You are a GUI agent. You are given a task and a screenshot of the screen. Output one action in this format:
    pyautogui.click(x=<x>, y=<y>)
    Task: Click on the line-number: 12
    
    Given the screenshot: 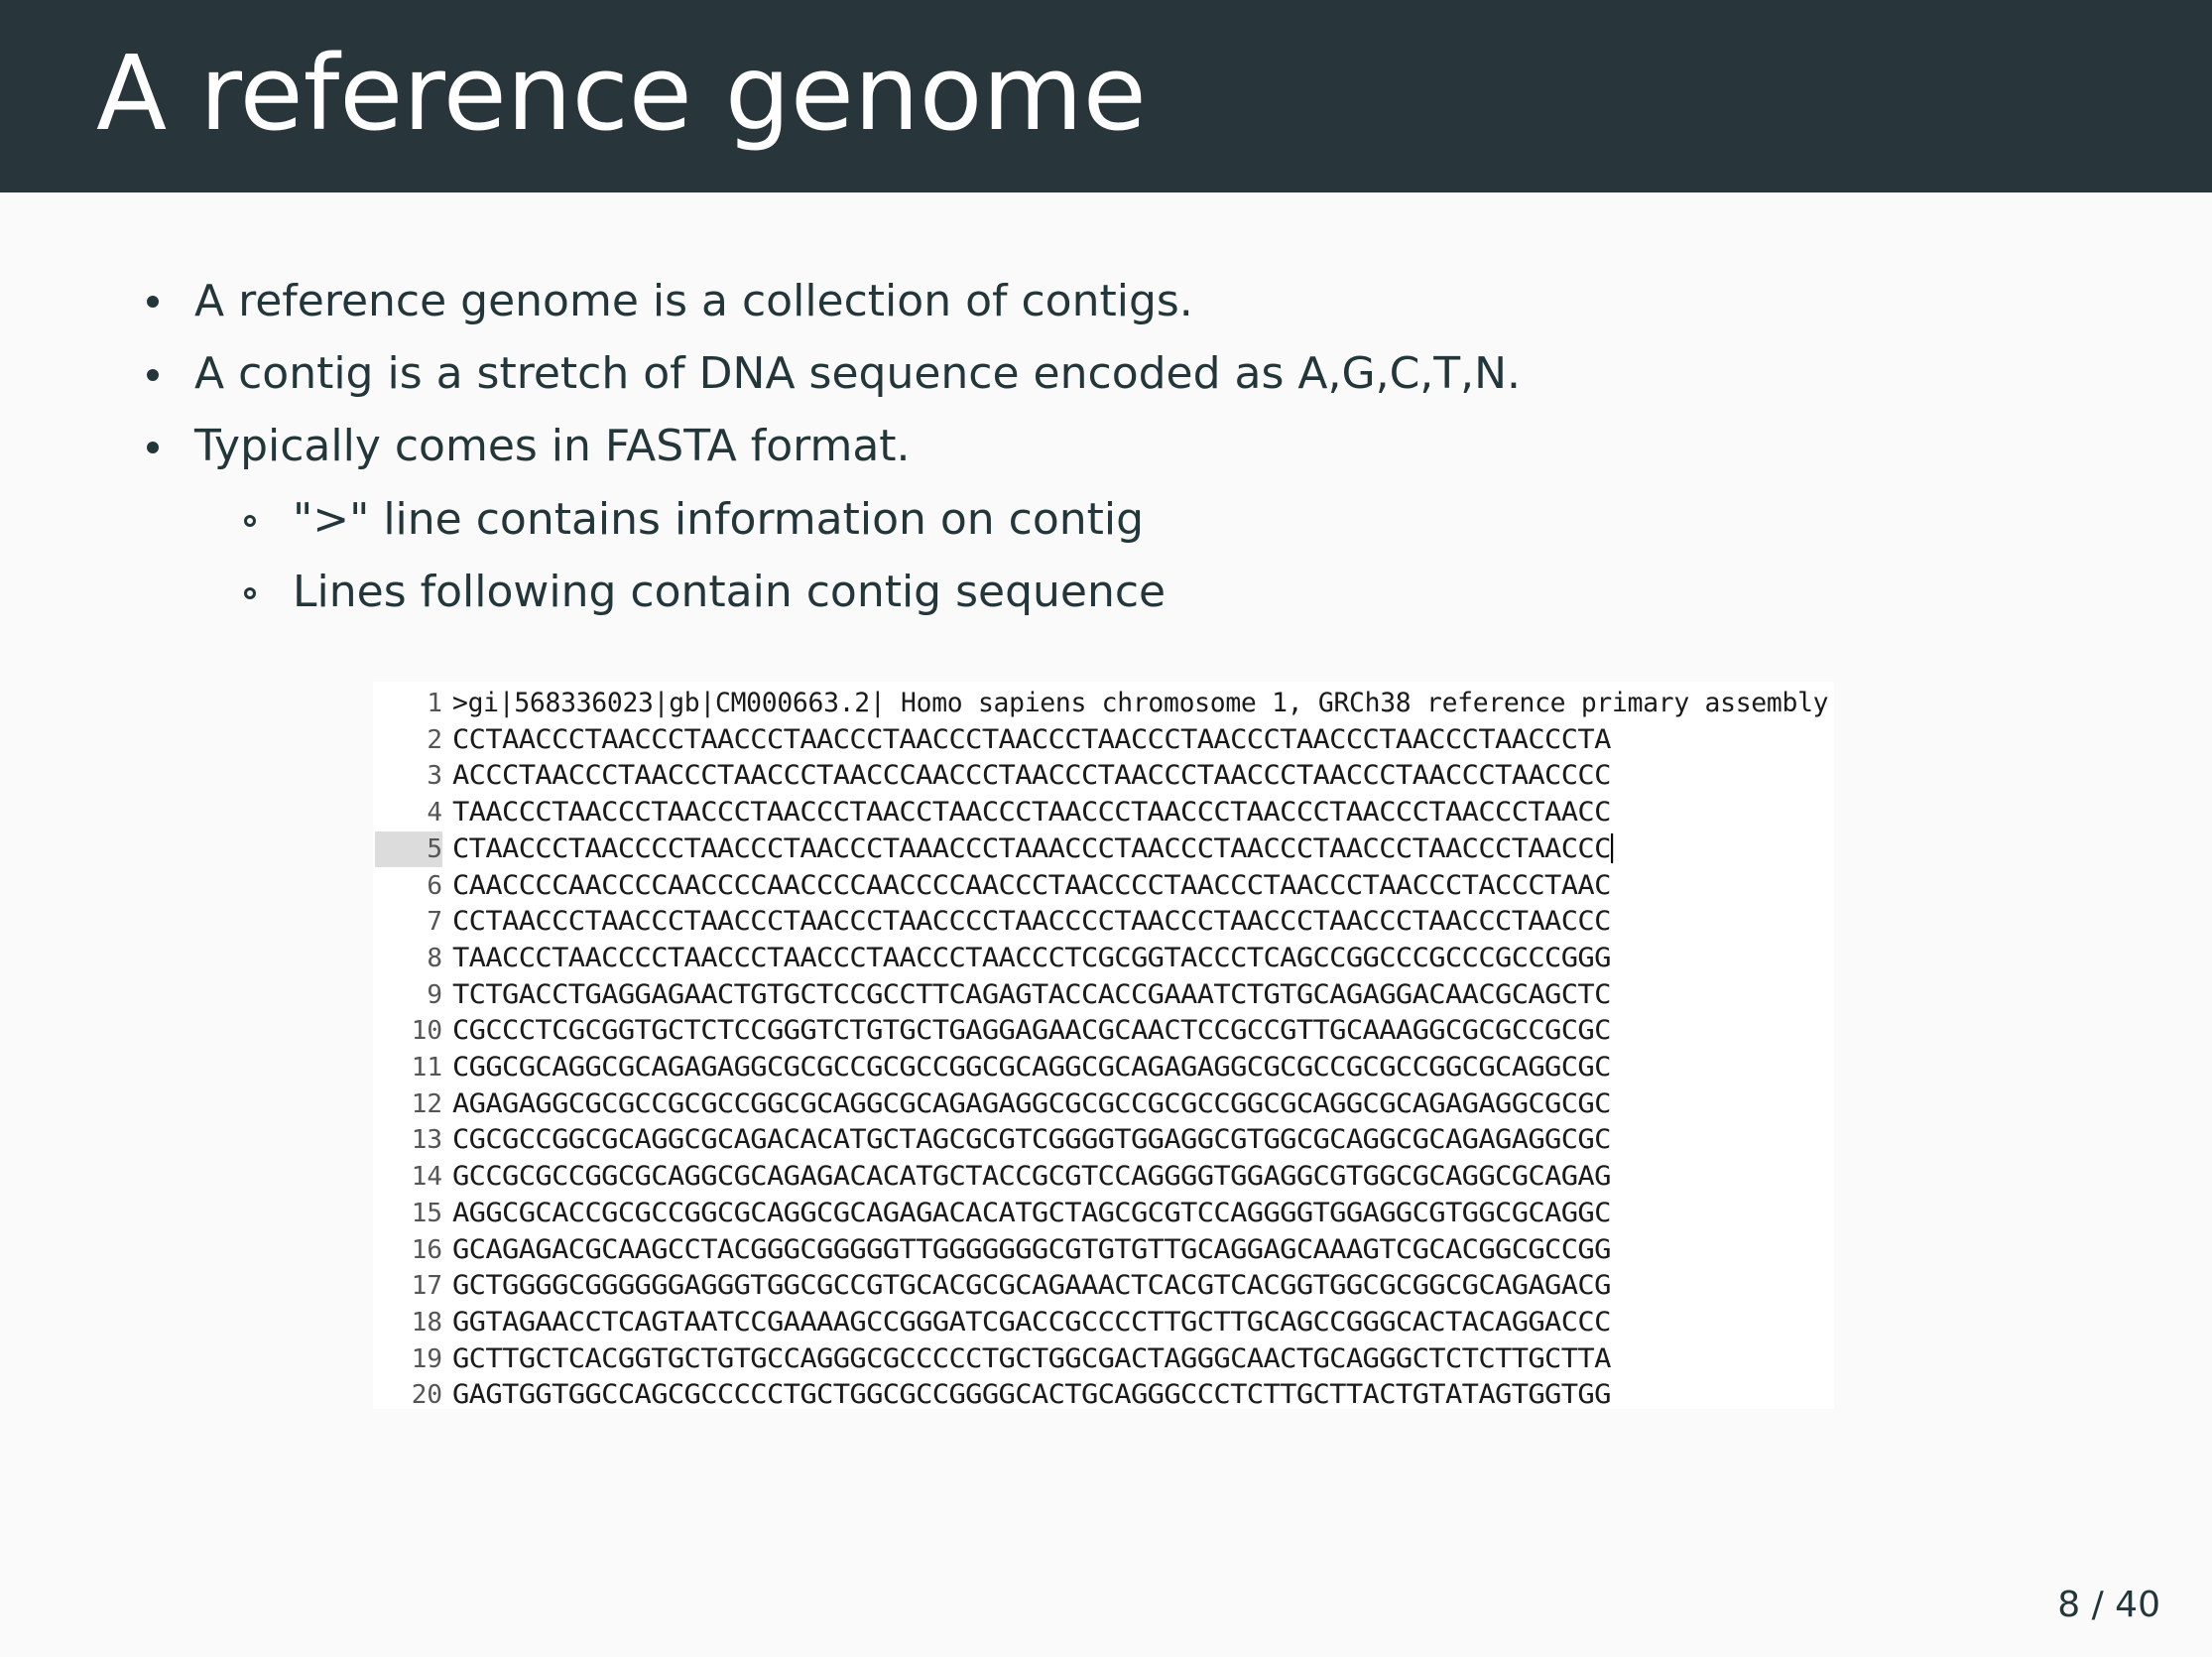 What is the action you would take?
    pyautogui.click(x=427, y=1103)
    